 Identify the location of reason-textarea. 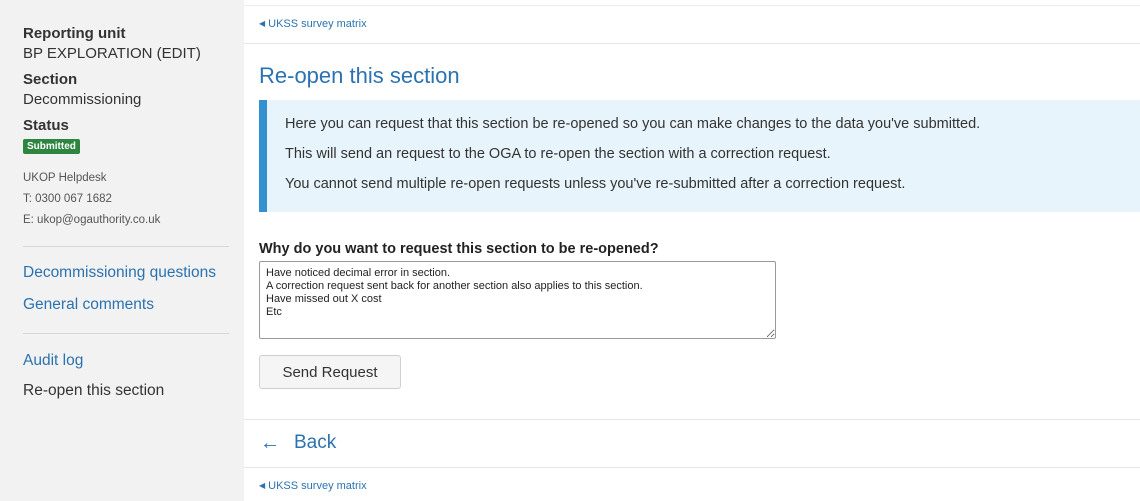
(517, 300).